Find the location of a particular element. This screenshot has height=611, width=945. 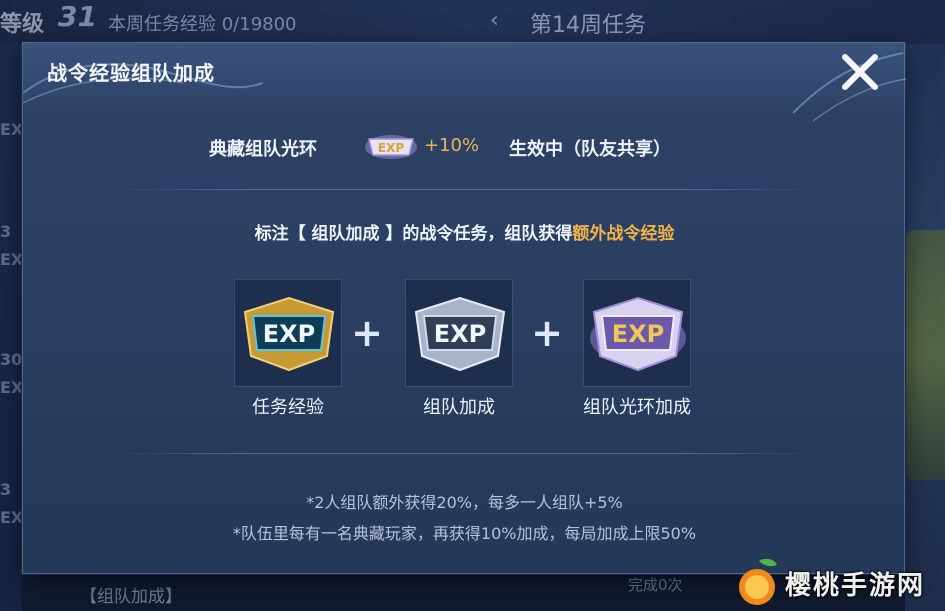

bonus-description: 标注【 组队加成 】的战令任务，组队获得额外战令经验 is located at coordinates (464, 231).